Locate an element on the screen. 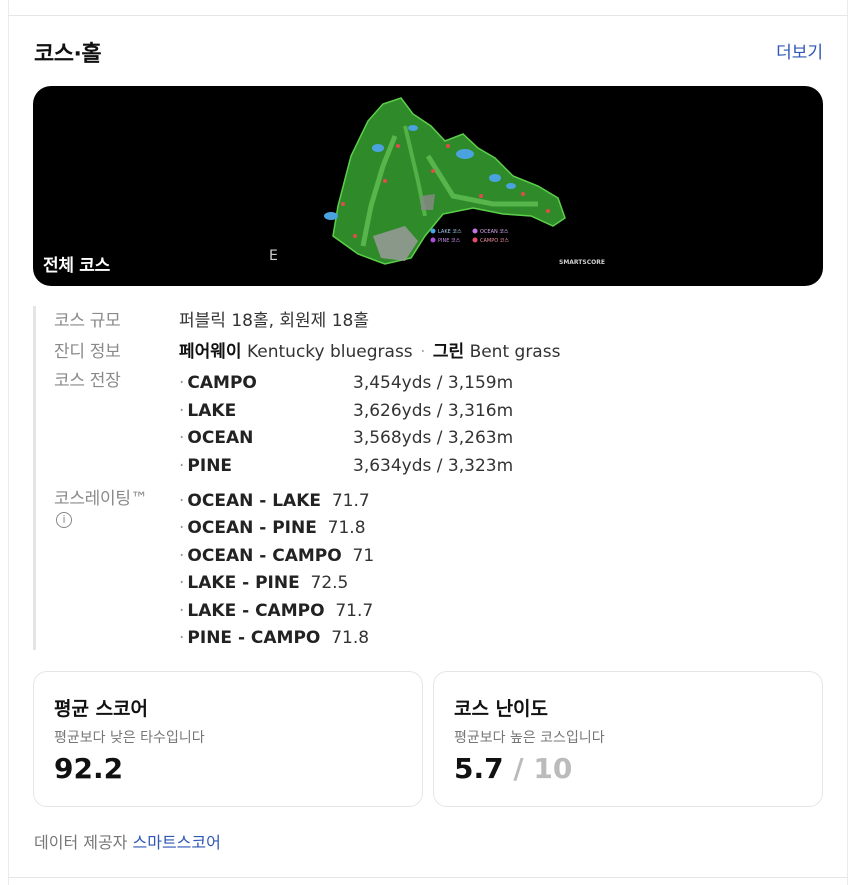 The height and width of the screenshot is (885, 859). fairway-value: Kentucky bluegrass is located at coordinates (329, 352).